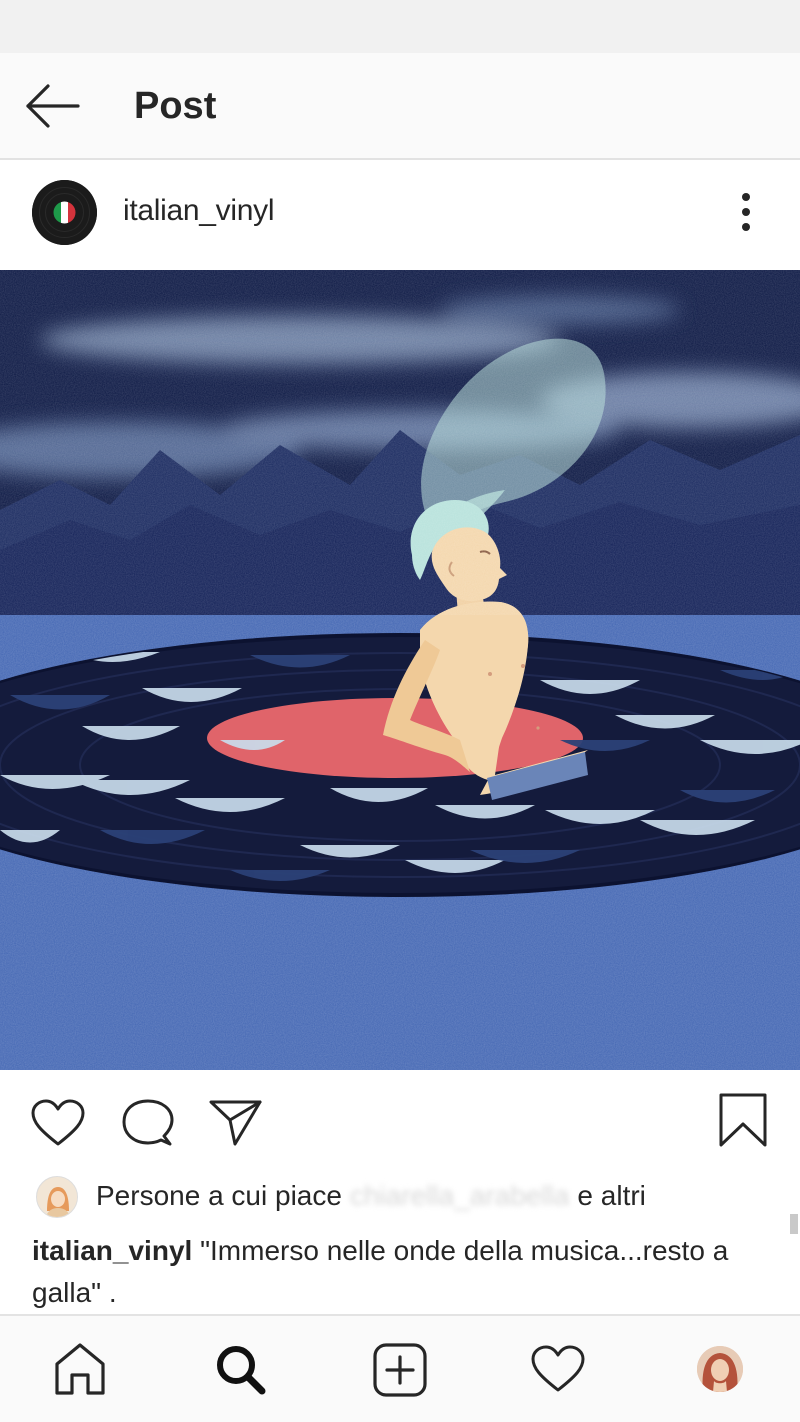 Image resolution: width=800 pixels, height=1422 pixels. I want to click on more-vertical-icon, so click(746, 212).